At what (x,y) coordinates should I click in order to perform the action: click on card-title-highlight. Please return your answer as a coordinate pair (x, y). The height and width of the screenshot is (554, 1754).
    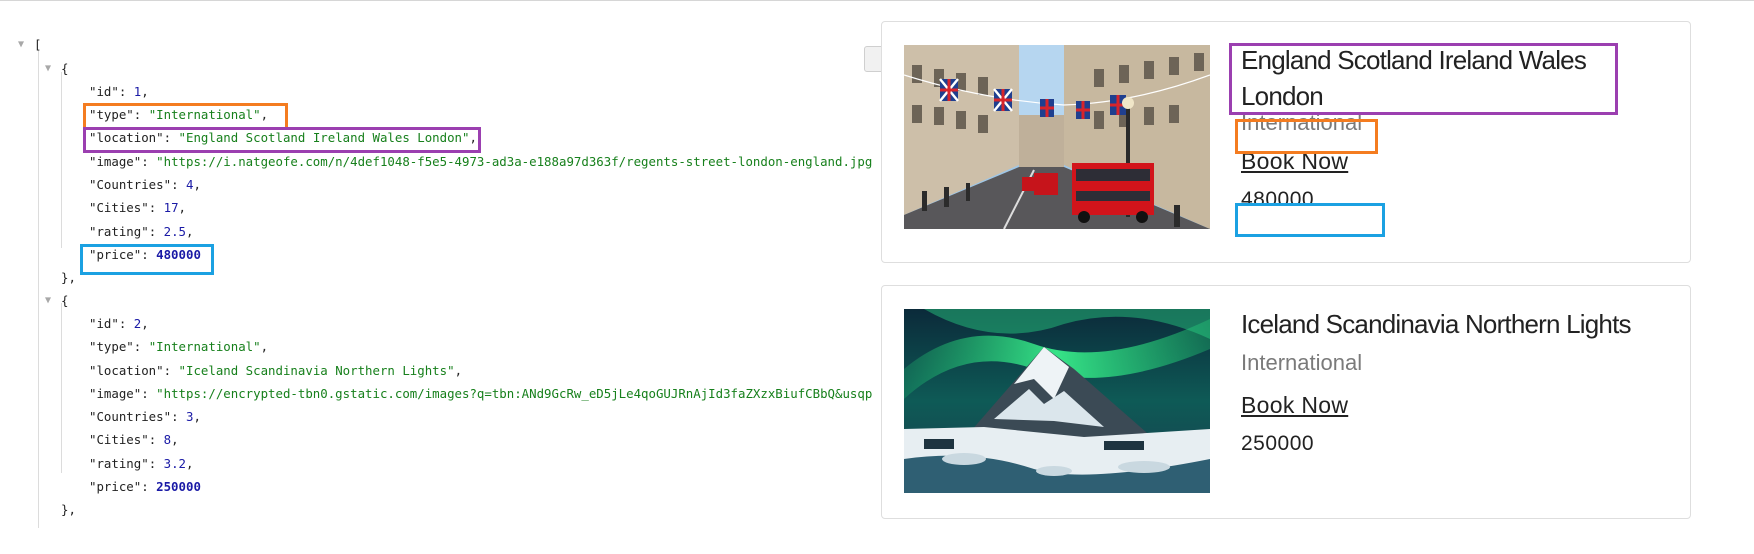
    Looking at the image, I should click on (1423, 79).